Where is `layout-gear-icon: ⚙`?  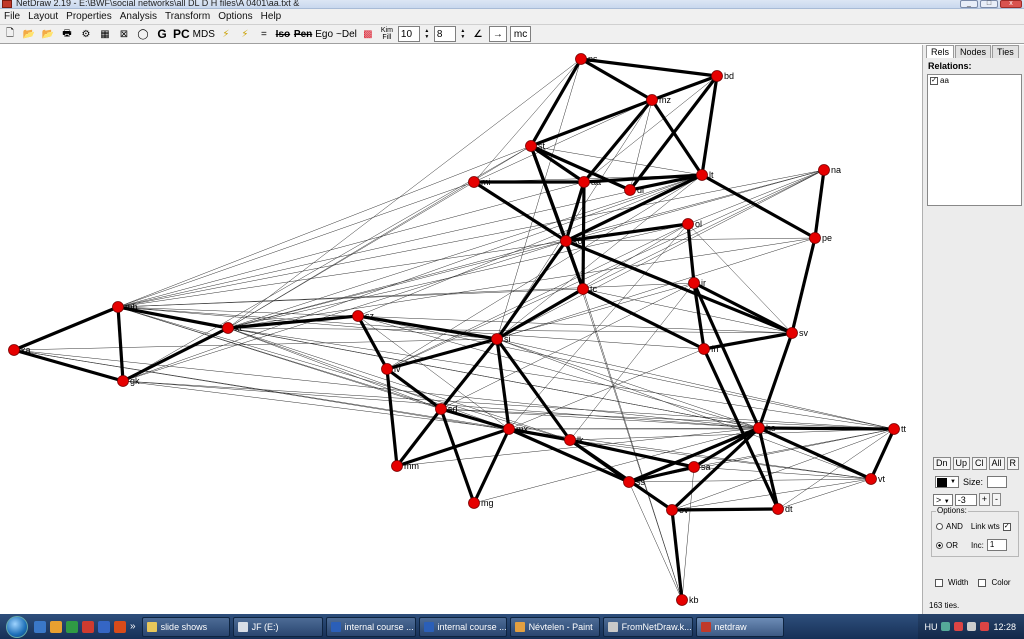 layout-gear-icon: ⚙ is located at coordinates (86, 34).